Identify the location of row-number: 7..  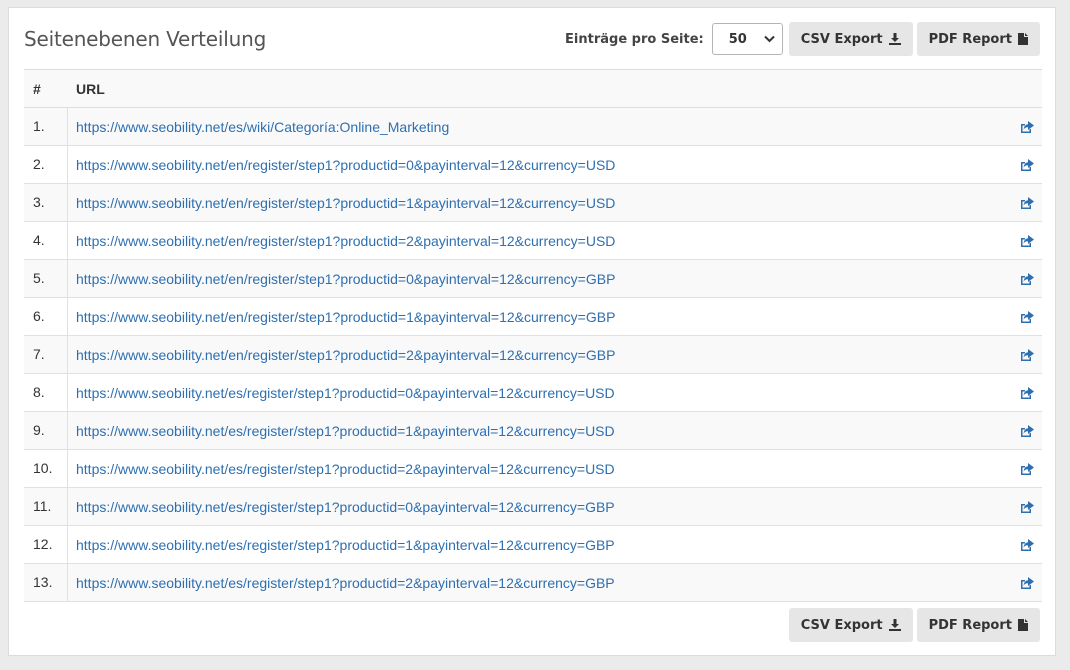
(46, 354).